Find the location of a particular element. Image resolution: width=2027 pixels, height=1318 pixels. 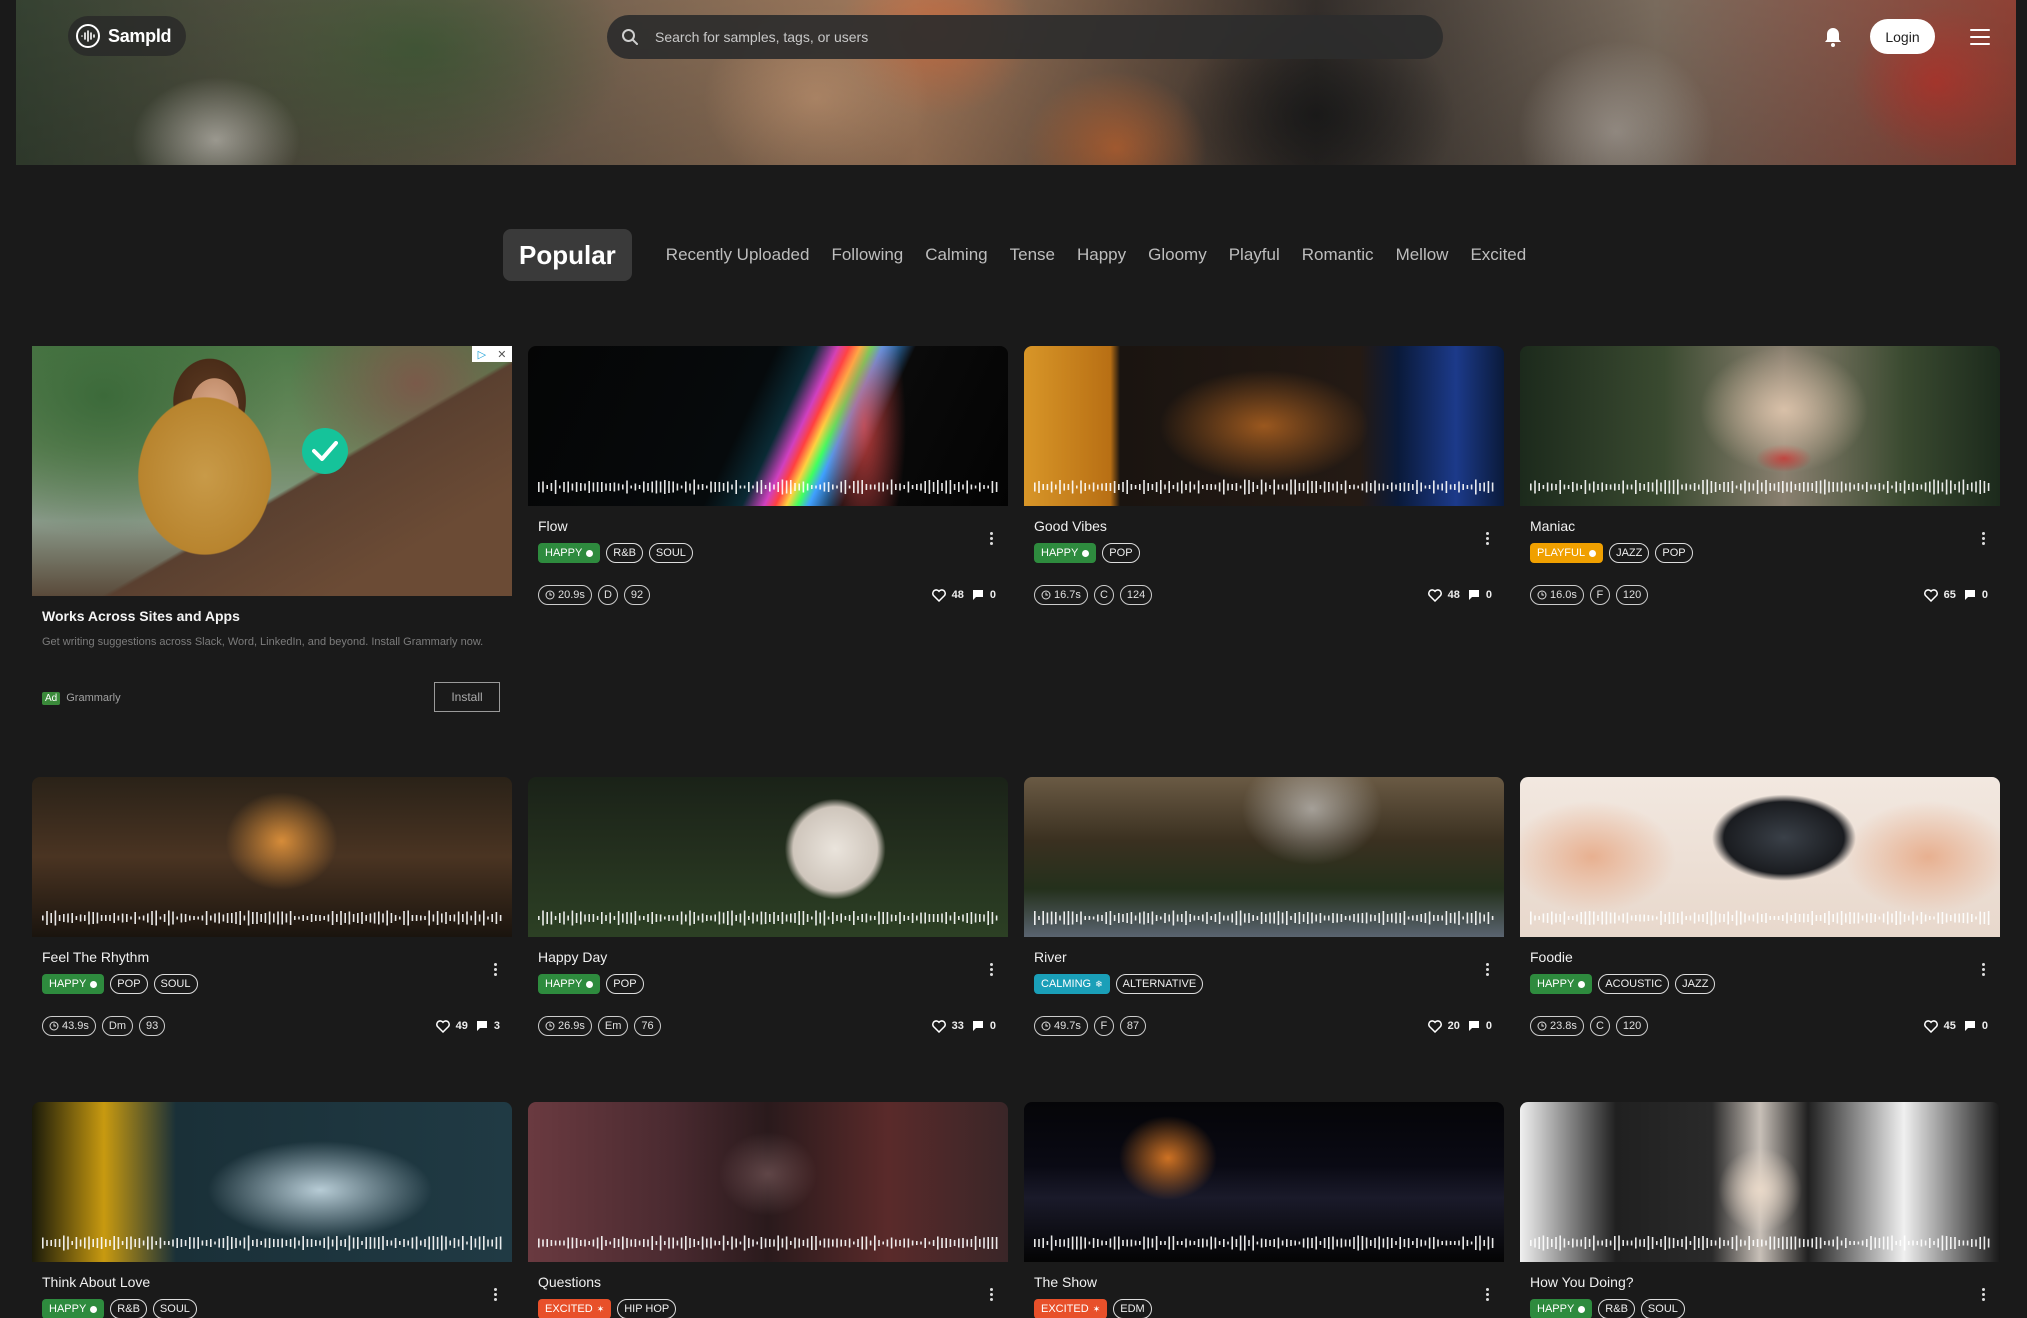

sample-title: River is located at coordinates (1269, 957).